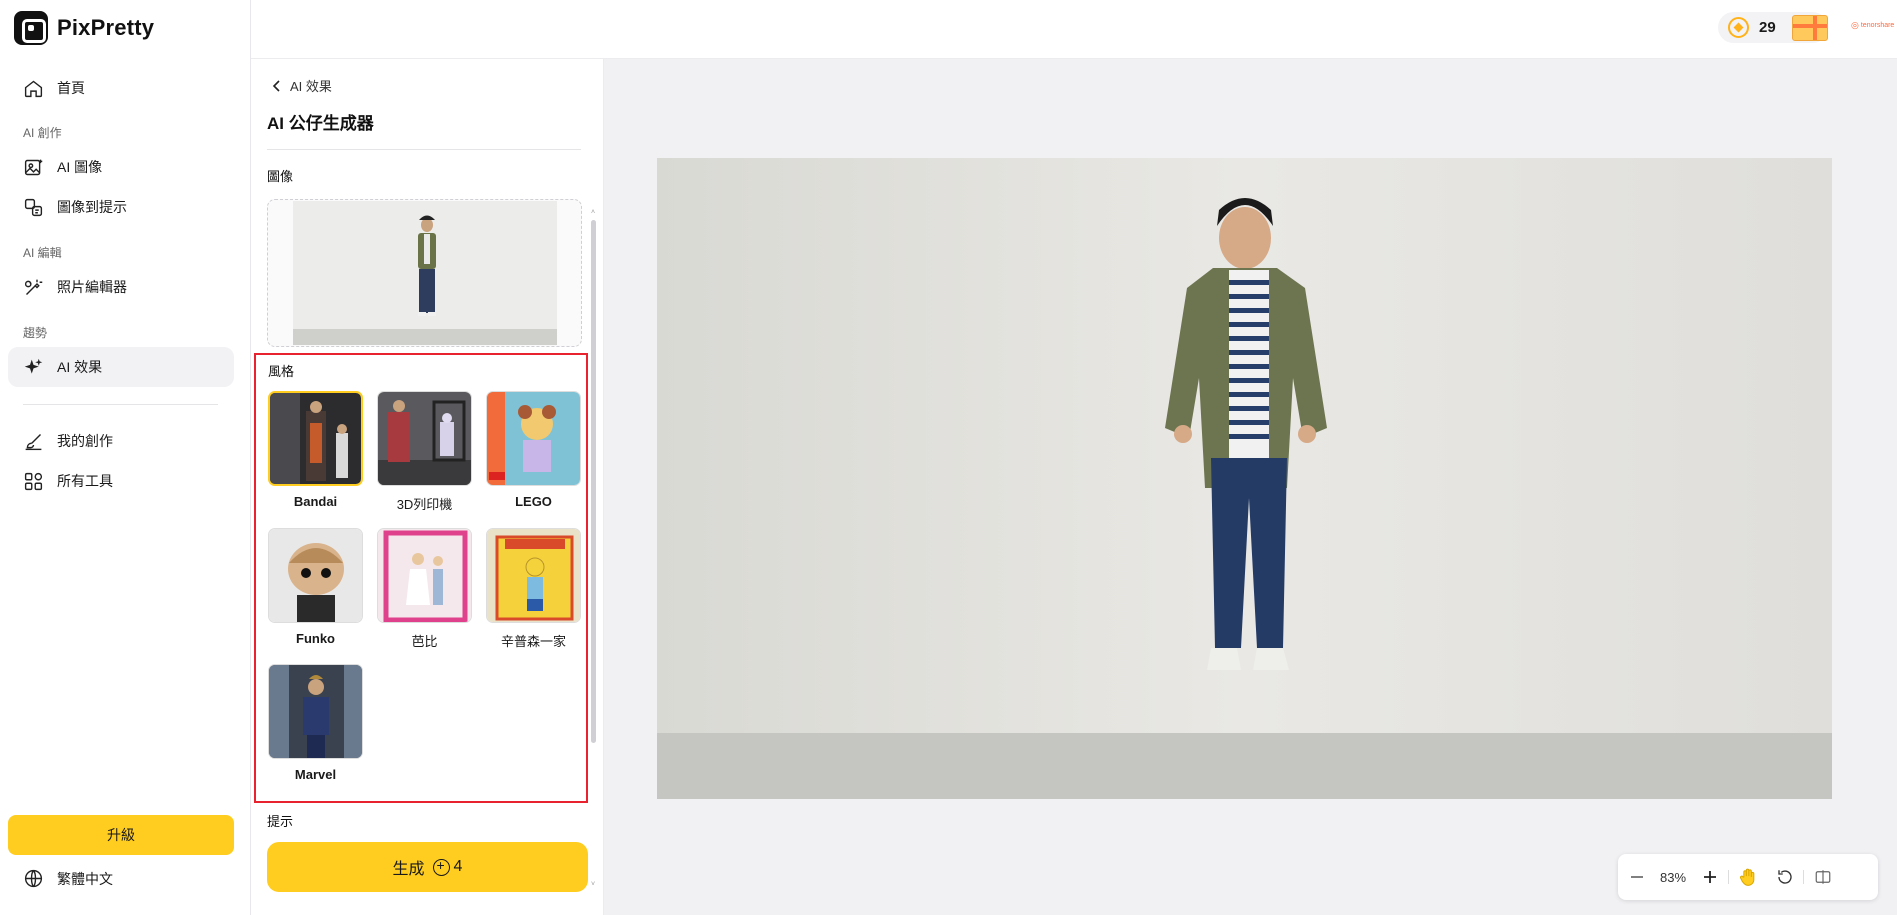 The image size is (1897, 915). I want to click on style-name: 芭比, so click(424, 641).